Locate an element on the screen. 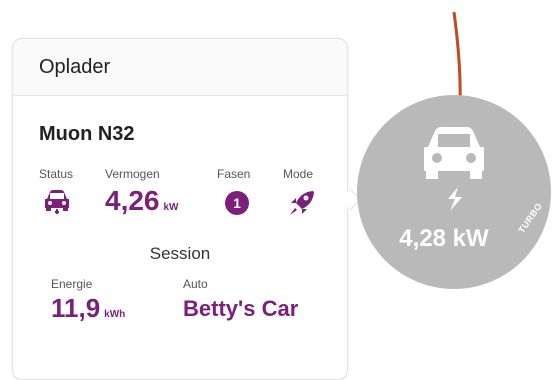  rocket-icon is located at coordinates (302, 203).